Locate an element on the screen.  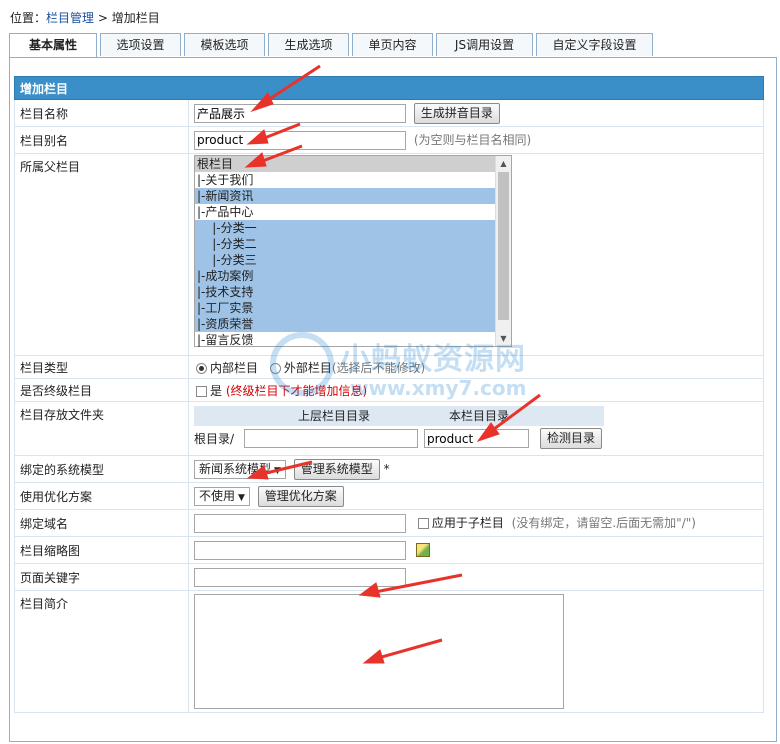
parent-option: |-分类一 is located at coordinates (345, 228).